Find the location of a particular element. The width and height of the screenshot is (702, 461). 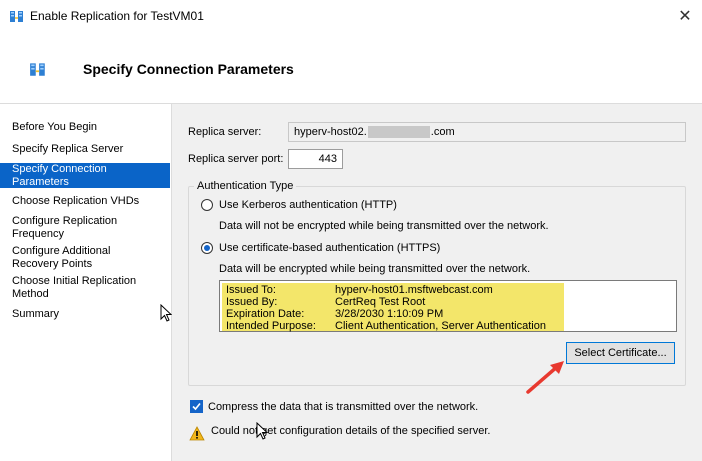

window-title: Enable Replication for TestVM01 is located at coordinates (117, 16).